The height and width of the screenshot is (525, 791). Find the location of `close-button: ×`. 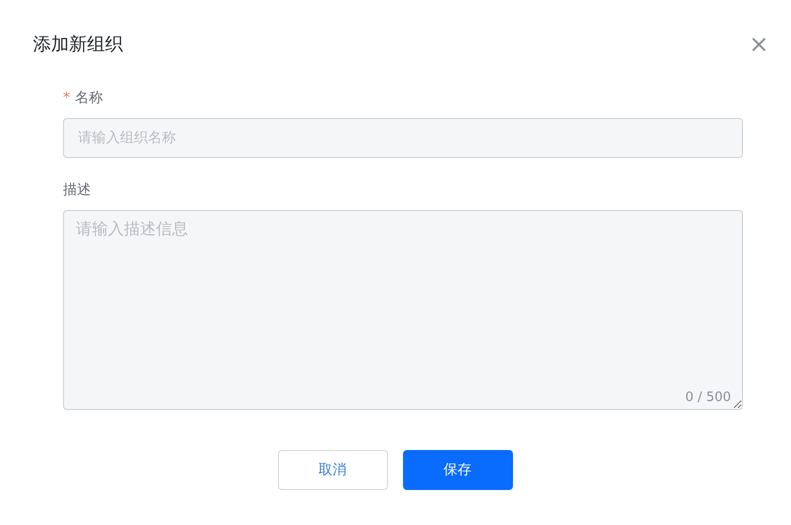

close-button: × is located at coordinates (758, 44).